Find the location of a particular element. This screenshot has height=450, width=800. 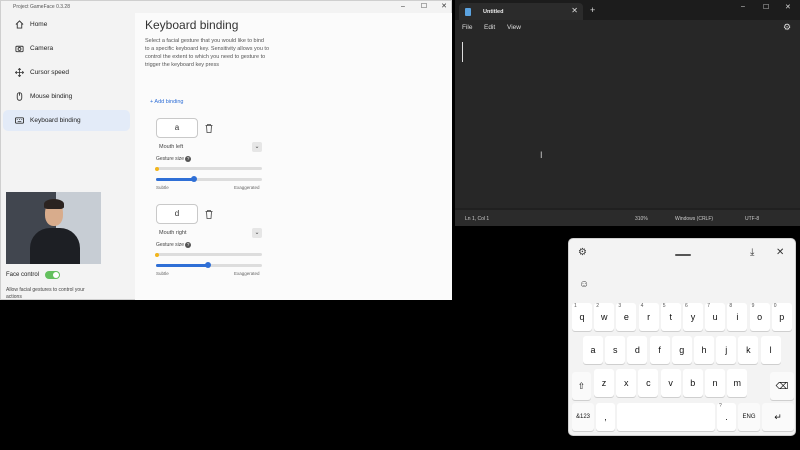

tab-close-button: ✕ is located at coordinates (574, 10).